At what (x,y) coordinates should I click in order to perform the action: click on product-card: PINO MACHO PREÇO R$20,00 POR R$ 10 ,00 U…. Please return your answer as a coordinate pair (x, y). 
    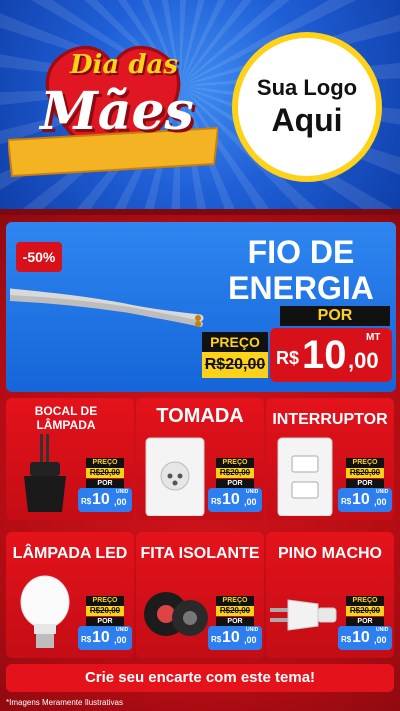
    Looking at the image, I should click on (330, 595).